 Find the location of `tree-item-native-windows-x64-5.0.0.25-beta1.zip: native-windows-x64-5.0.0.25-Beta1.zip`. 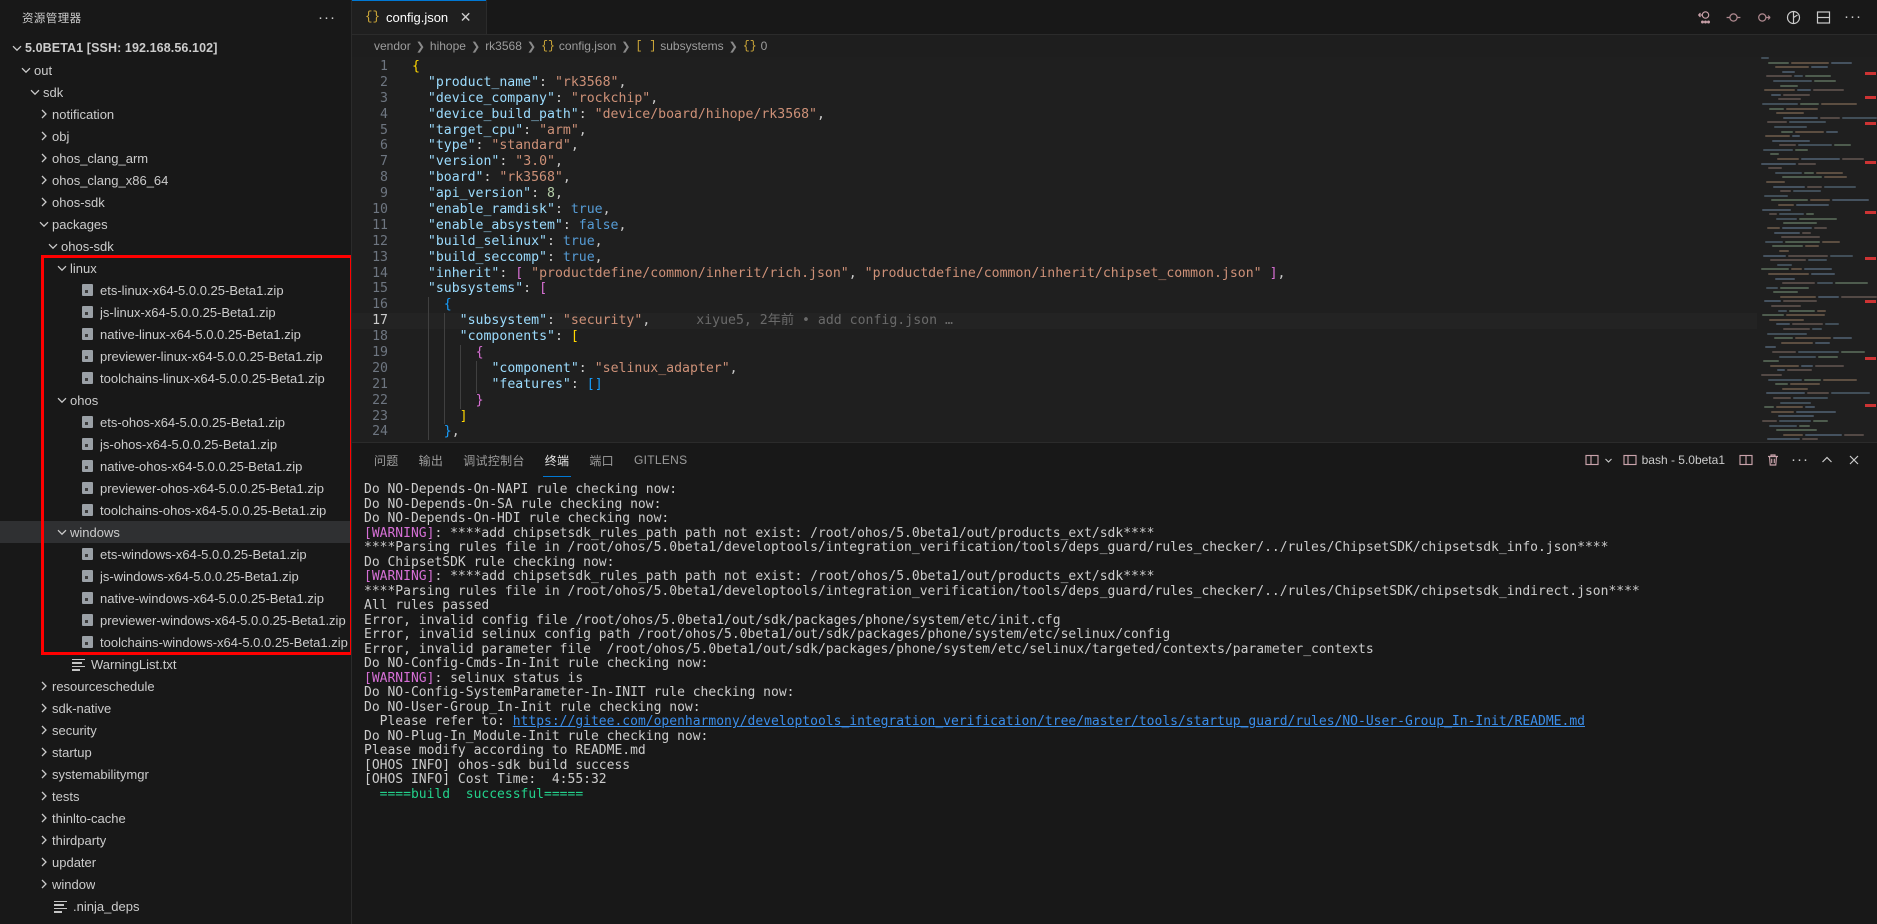

tree-item-native-windows-x64-5.0.0.25-beta1.zip: native-windows-x64-5.0.0.25-Beta1.zip is located at coordinates (175, 598).